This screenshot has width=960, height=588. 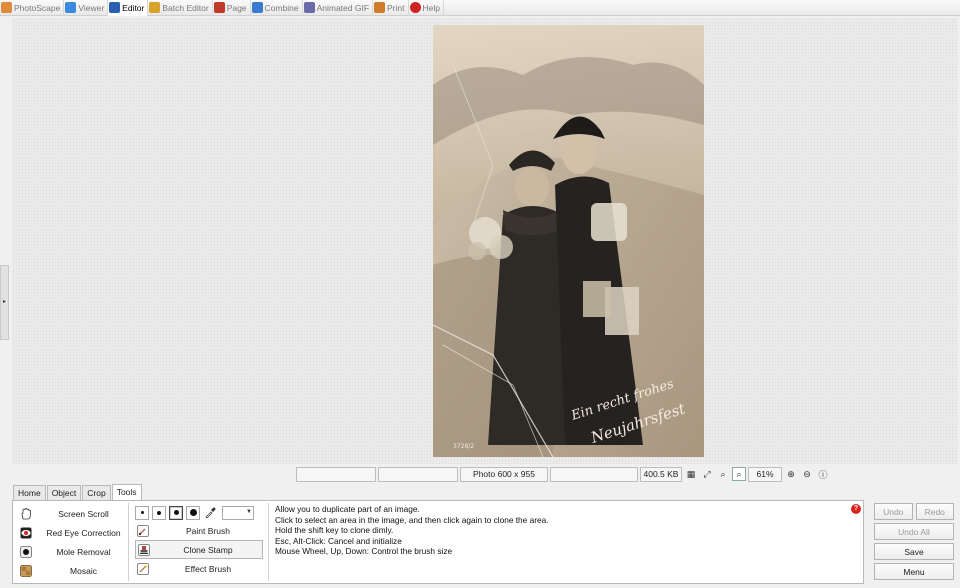 What do you see at coordinates (934, 511) in the screenshot?
I see `redo-button: Redo` at bounding box center [934, 511].